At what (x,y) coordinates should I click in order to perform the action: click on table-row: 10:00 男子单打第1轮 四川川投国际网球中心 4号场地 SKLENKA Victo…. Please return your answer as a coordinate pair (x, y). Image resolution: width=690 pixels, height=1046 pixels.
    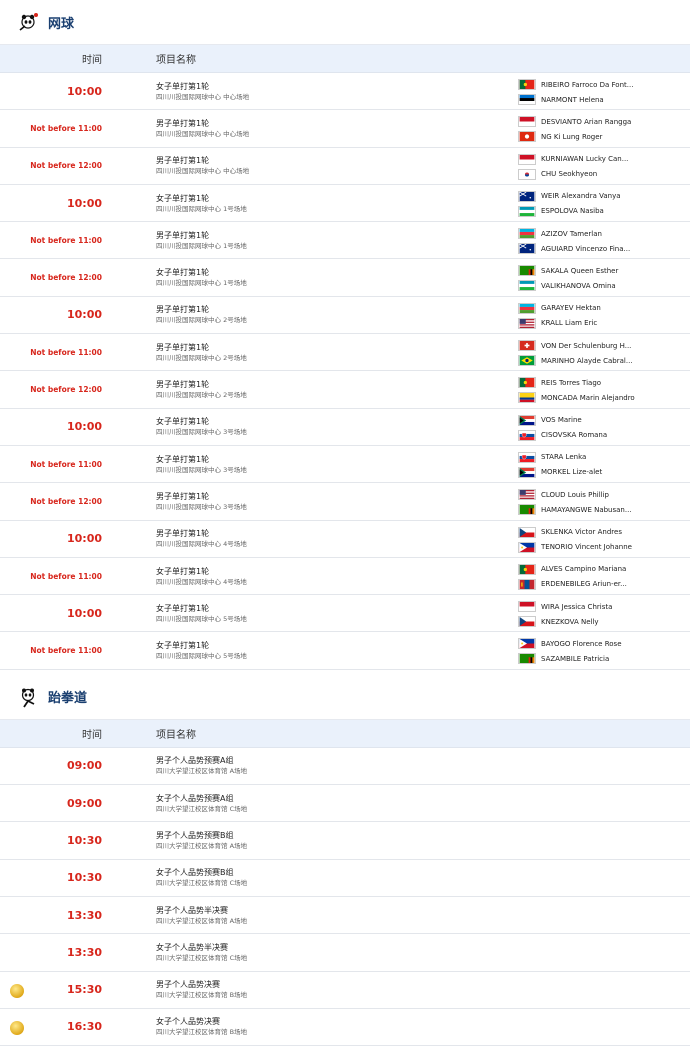
    Looking at the image, I should click on (345, 539).